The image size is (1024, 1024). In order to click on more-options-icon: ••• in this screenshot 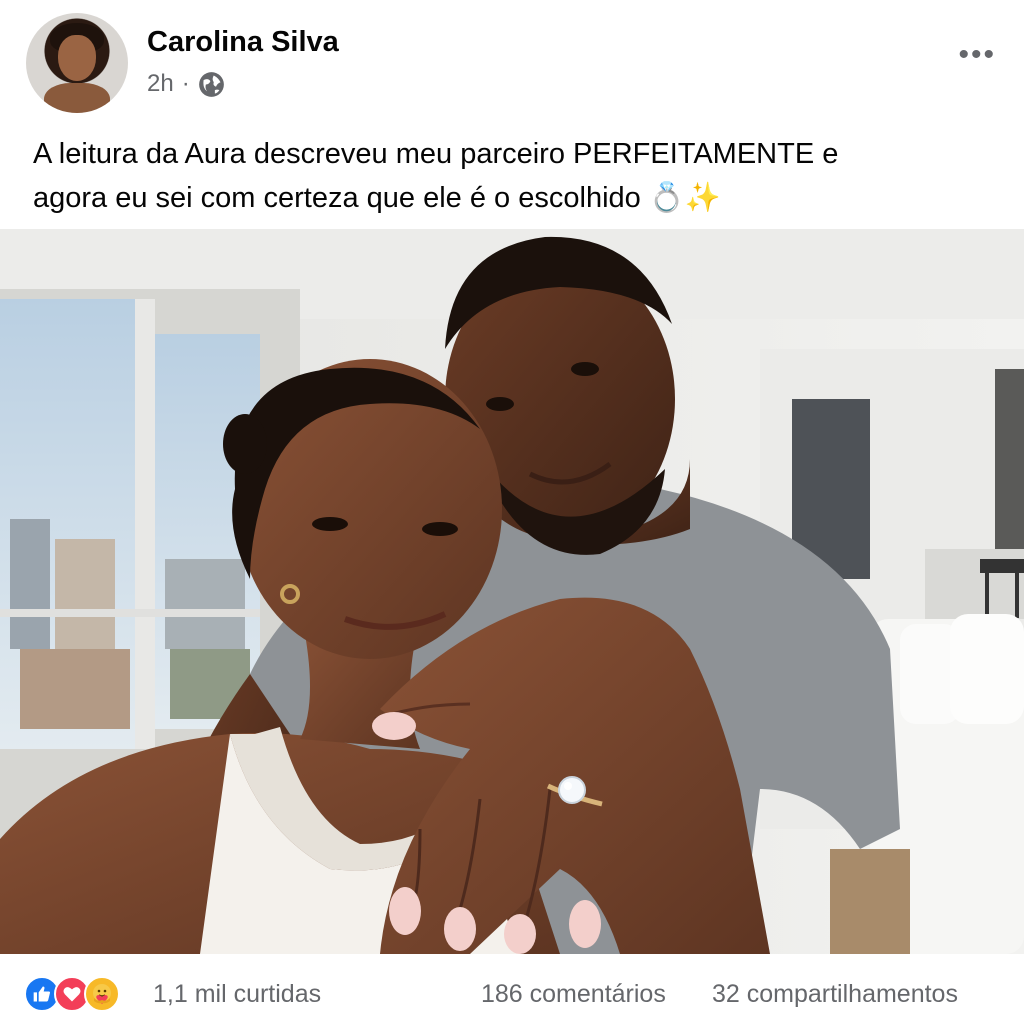, I will do `click(977, 55)`.